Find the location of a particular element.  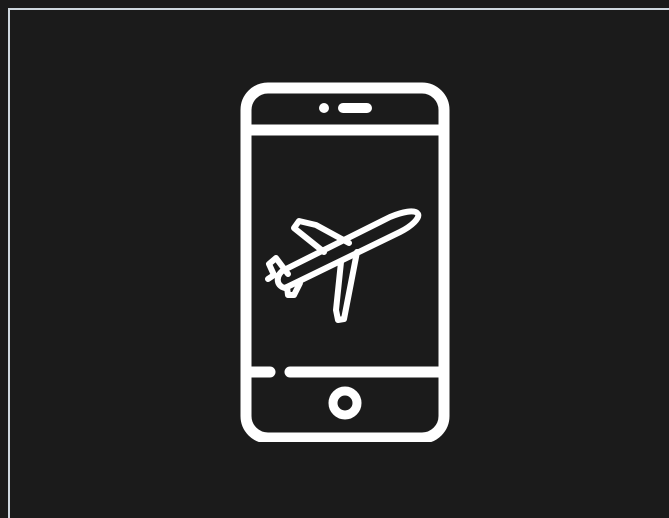

home-button-icon is located at coordinates (345, 403).